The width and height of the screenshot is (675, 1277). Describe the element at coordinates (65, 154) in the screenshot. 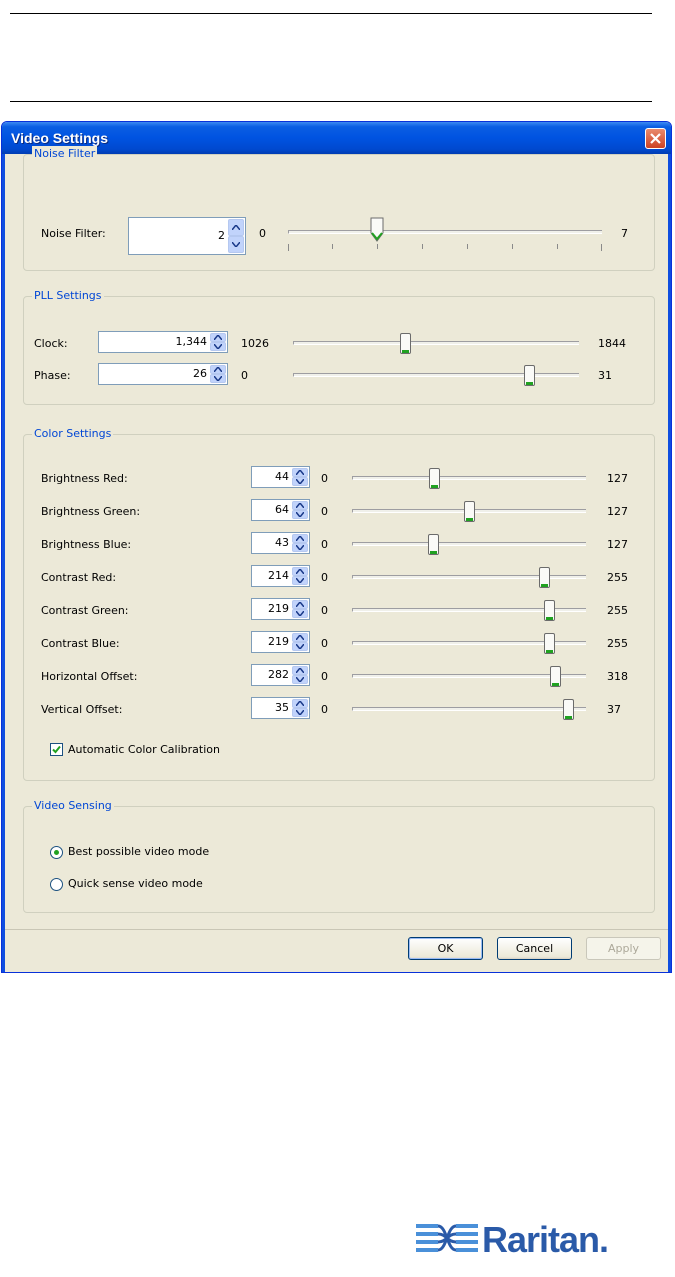

I see `noise-filter-legend: Noise Filter` at that location.